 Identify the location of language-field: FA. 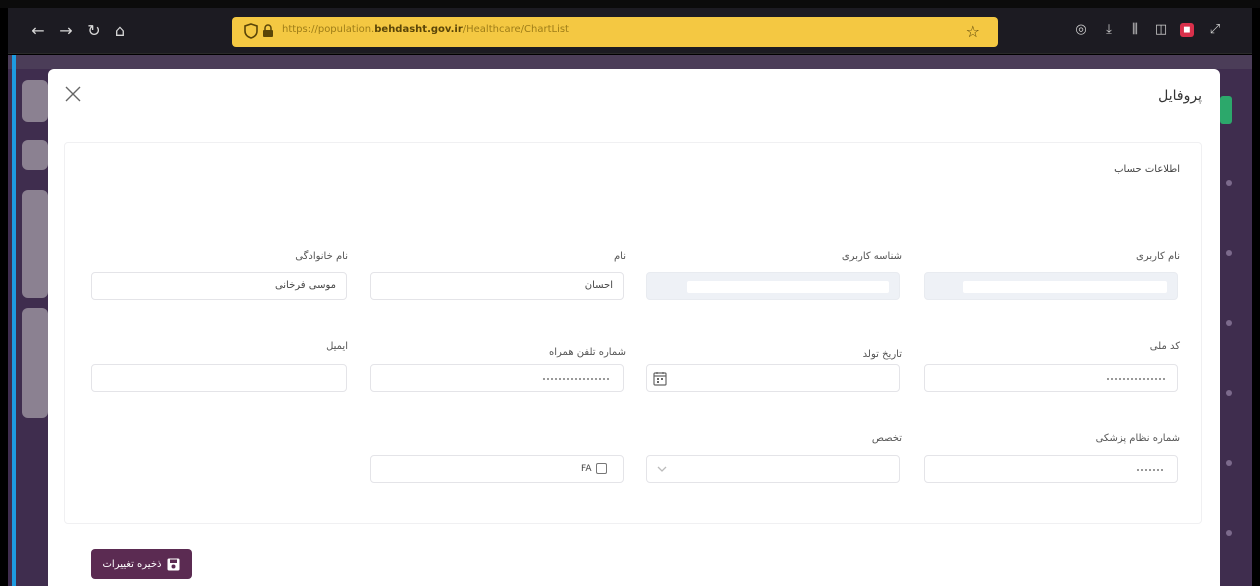
(497, 469).